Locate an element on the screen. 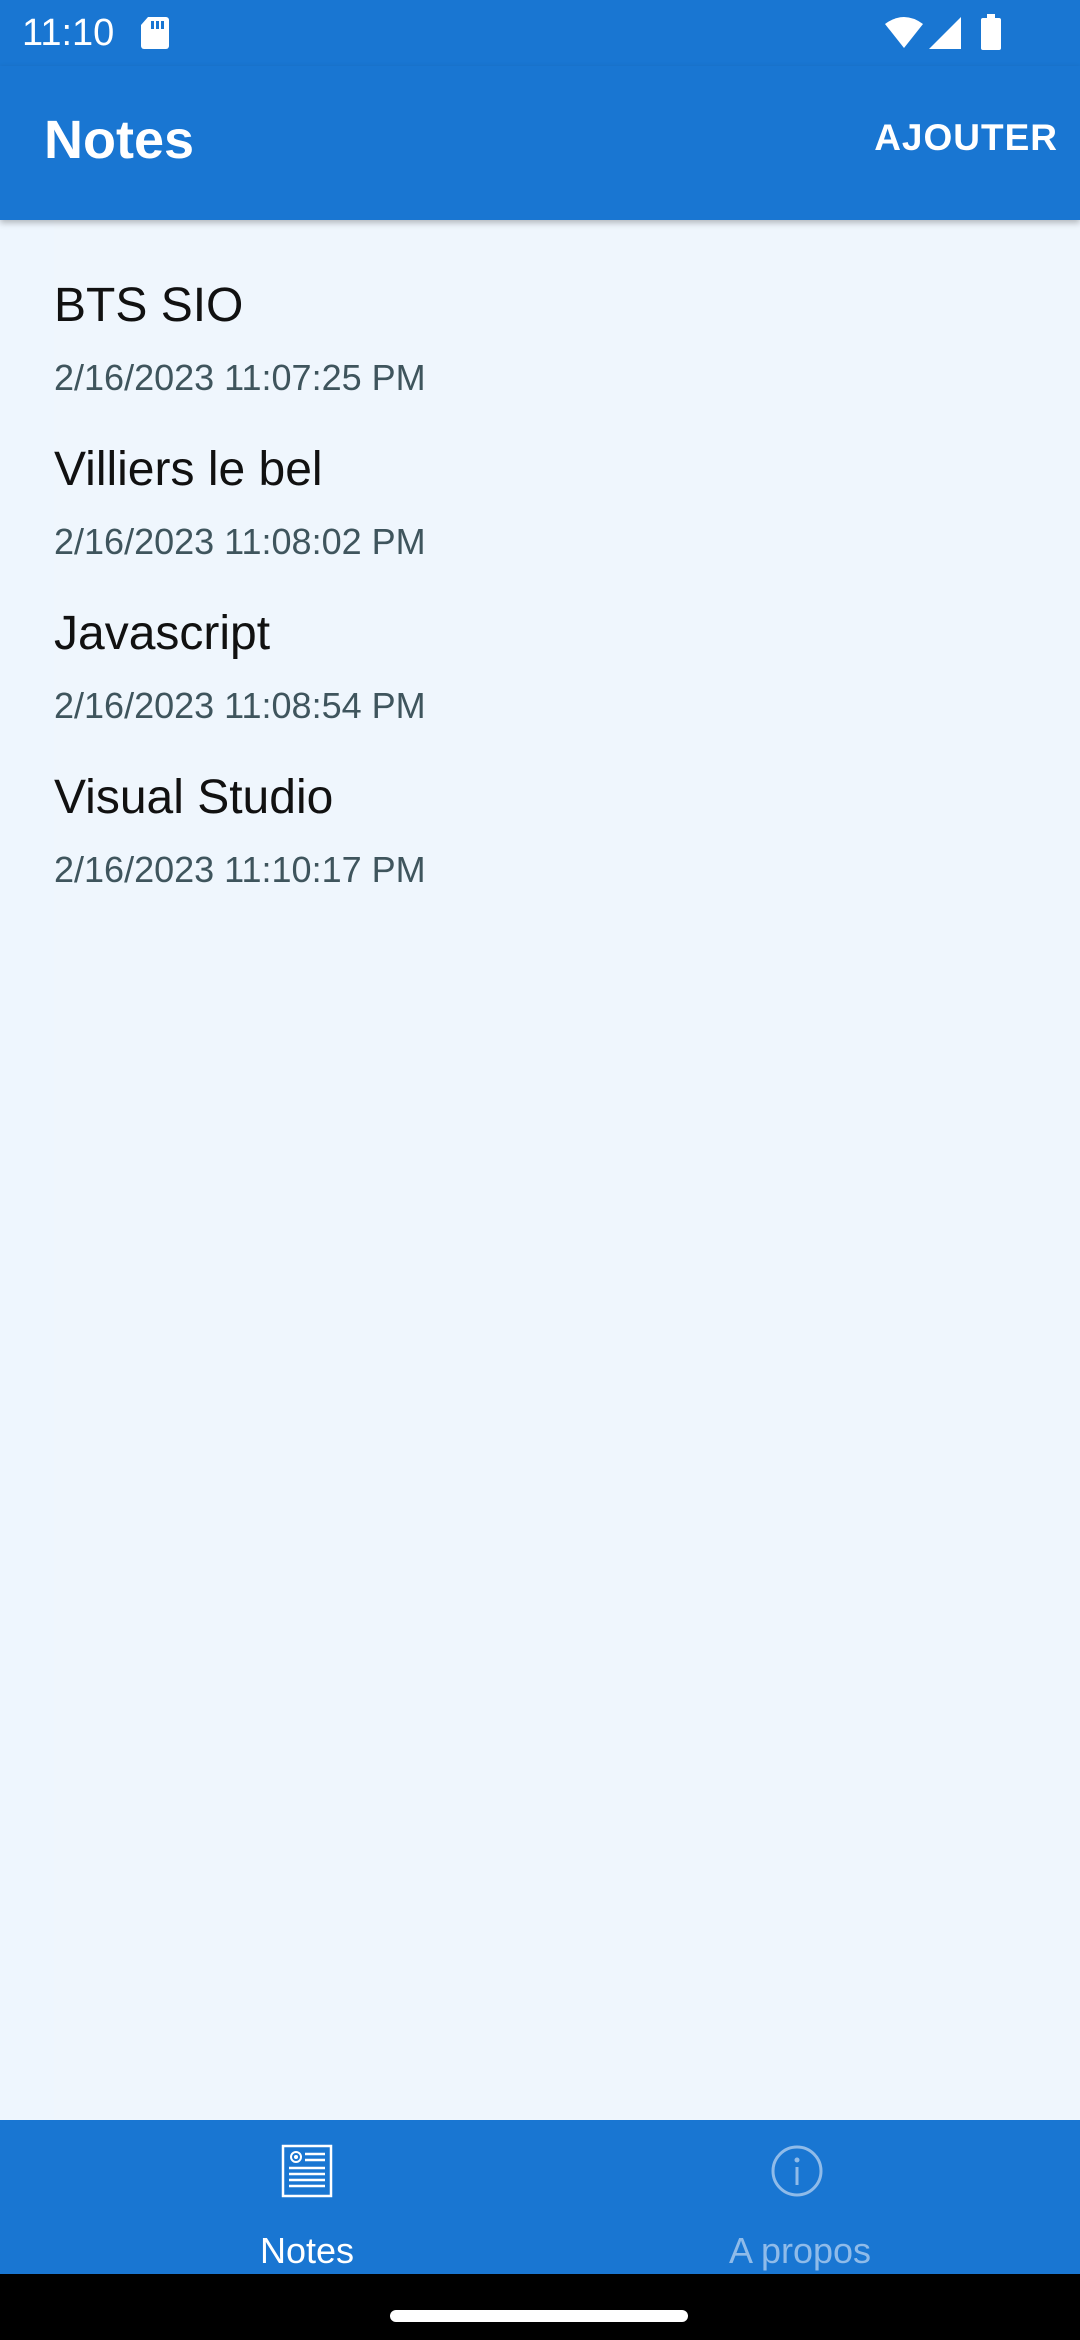 The width and height of the screenshot is (1080, 2340). note-item: Visual Studio 2/16/2023 11:10:17 PM is located at coordinates (567, 850).